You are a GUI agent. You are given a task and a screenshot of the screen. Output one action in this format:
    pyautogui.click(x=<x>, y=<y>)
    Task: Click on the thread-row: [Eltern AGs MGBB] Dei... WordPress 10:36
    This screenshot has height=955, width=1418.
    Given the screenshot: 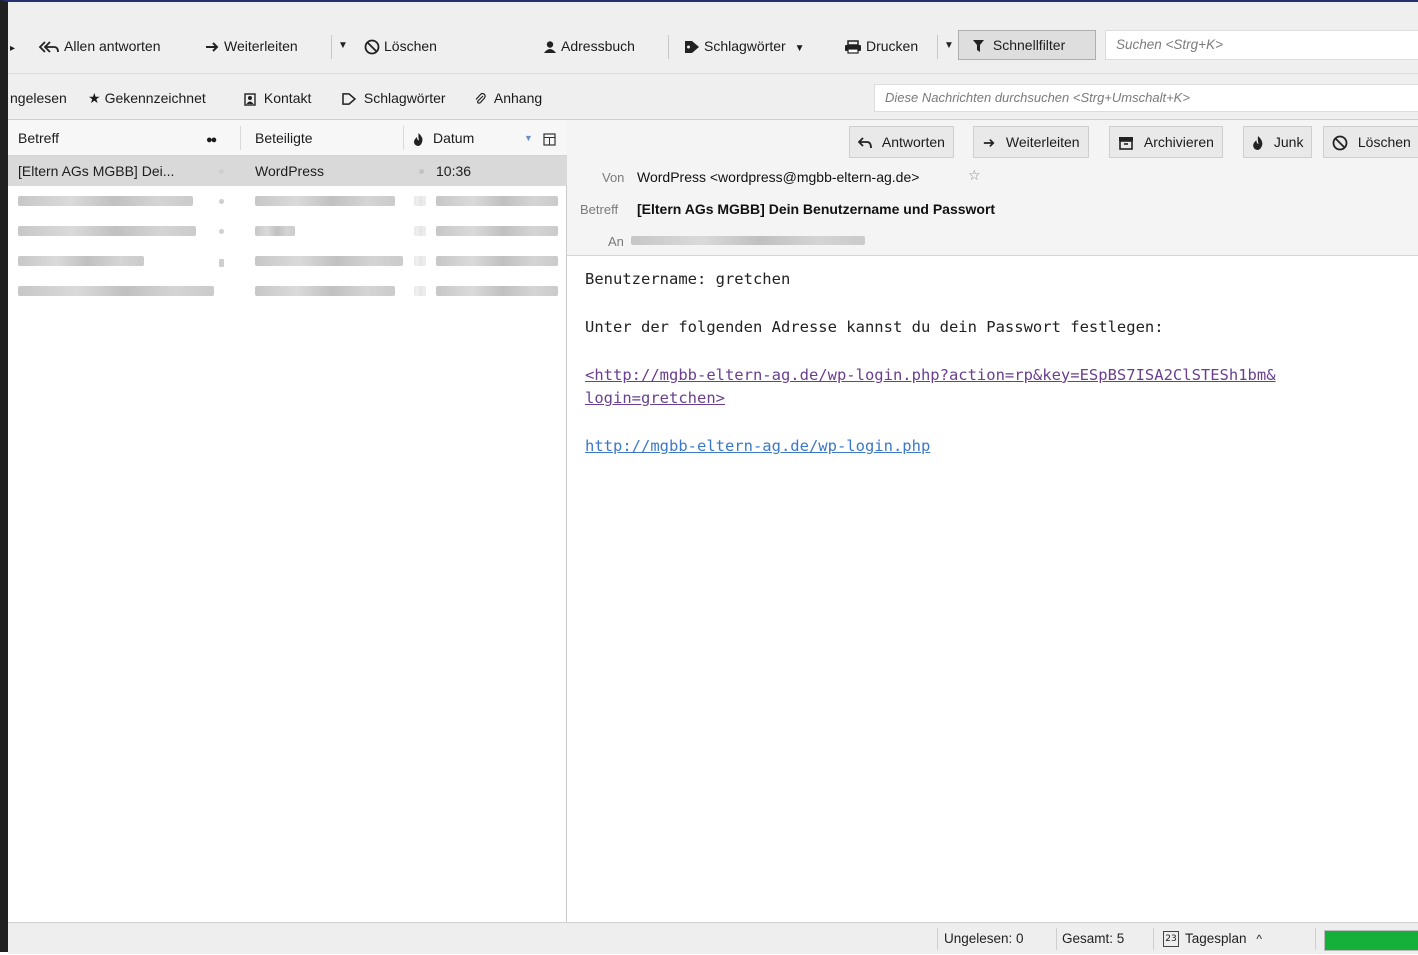 What is the action you would take?
    pyautogui.click(x=287, y=171)
    